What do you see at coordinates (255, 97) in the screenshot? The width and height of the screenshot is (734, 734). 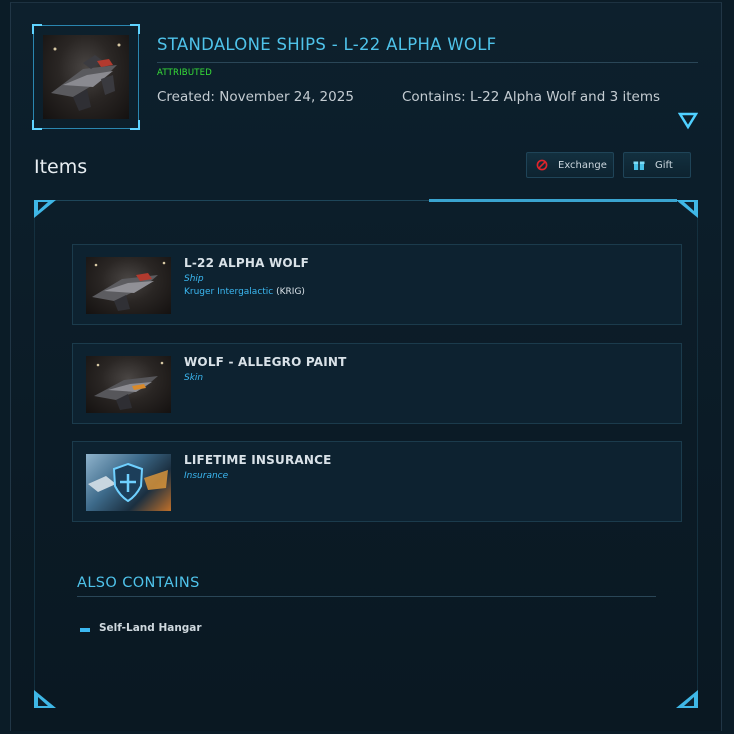 I see `created-date: Created: November 24, 2025` at bounding box center [255, 97].